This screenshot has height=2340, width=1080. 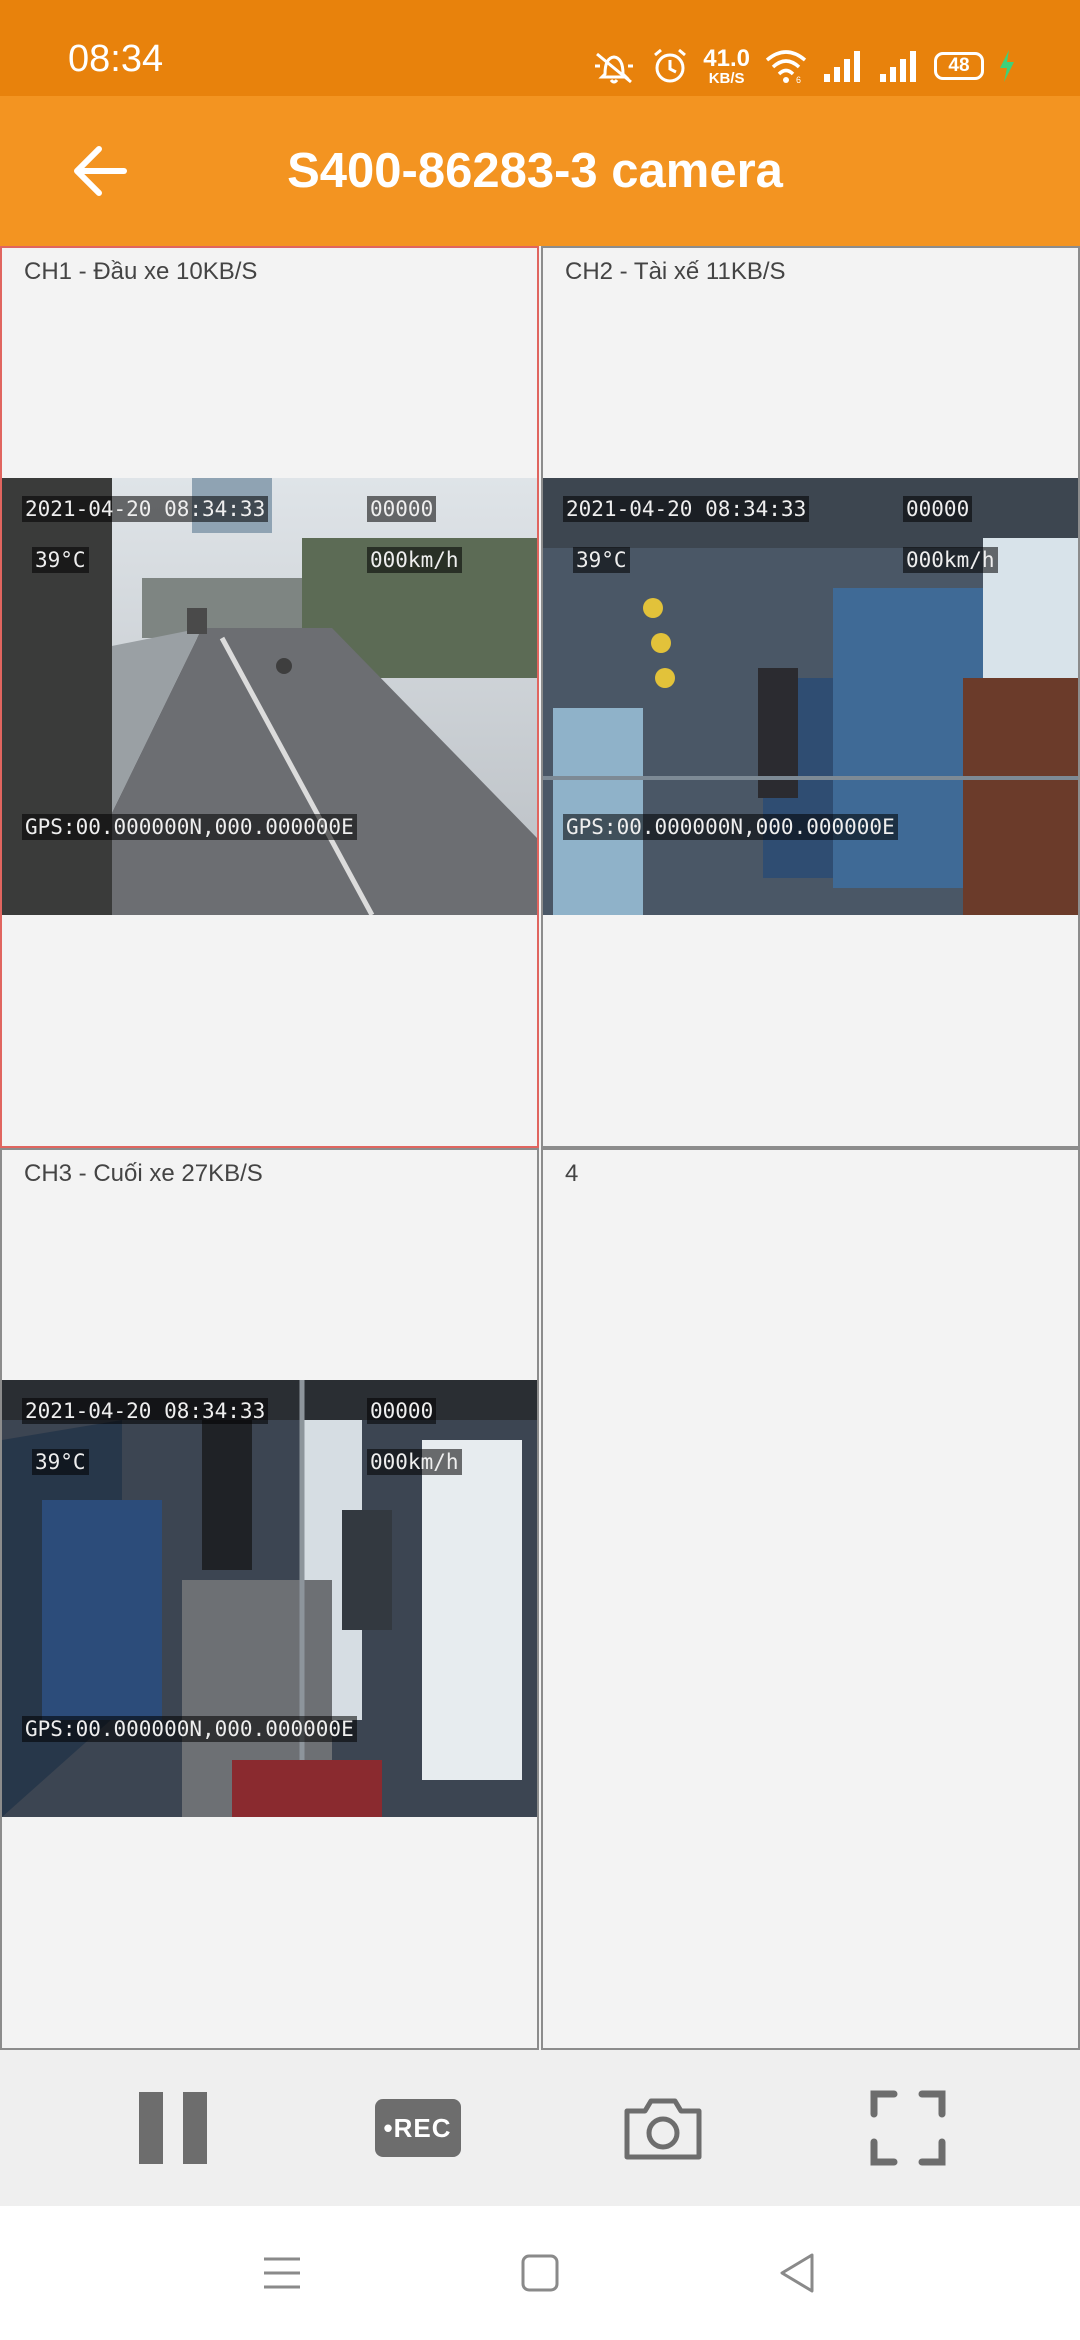 I want to click on app-bar: S400-86283-3 camera, so click(x=540, y=171).